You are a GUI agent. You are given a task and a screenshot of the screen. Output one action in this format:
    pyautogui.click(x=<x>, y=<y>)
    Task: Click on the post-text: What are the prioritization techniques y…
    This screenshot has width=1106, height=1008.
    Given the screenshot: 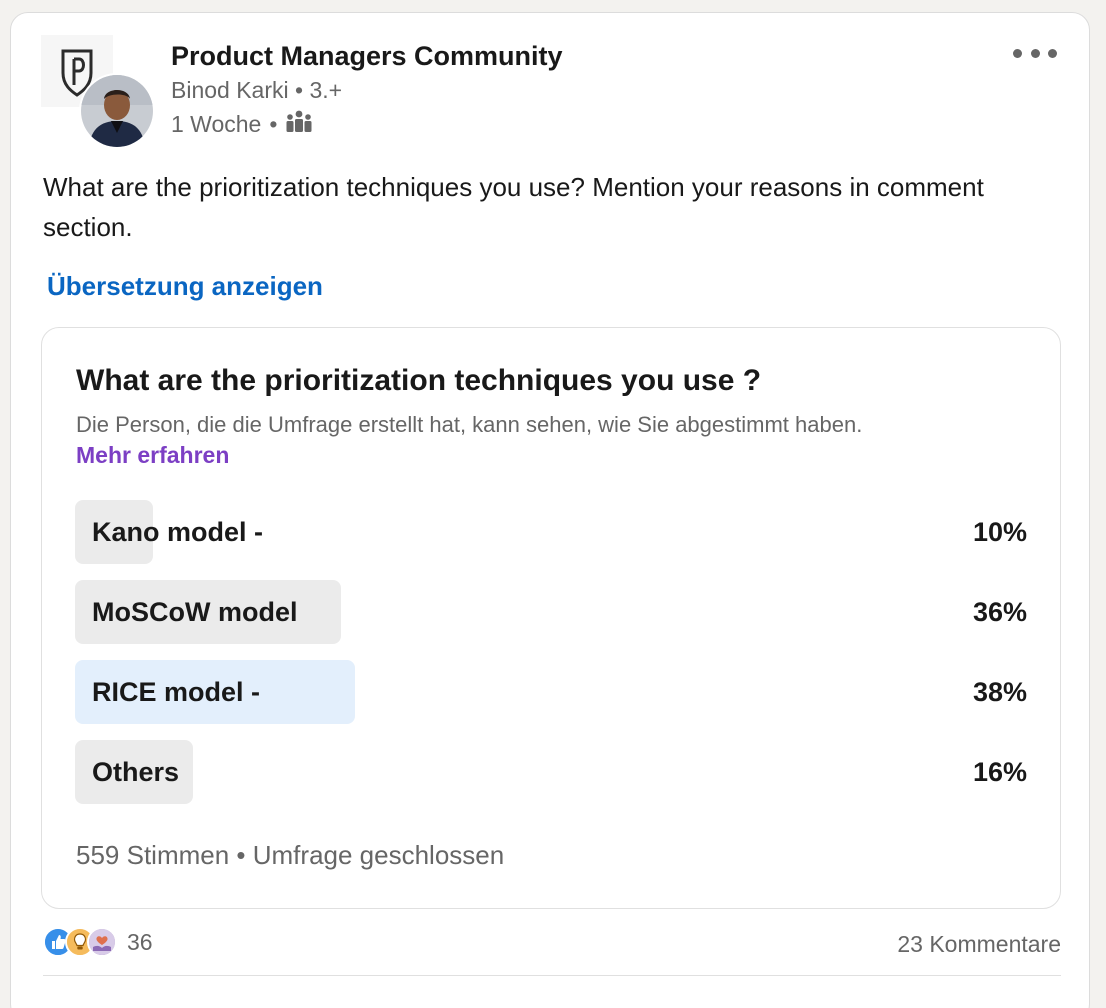 What is the action you would take?
    pyautogui.click(x=513, y=207)
    